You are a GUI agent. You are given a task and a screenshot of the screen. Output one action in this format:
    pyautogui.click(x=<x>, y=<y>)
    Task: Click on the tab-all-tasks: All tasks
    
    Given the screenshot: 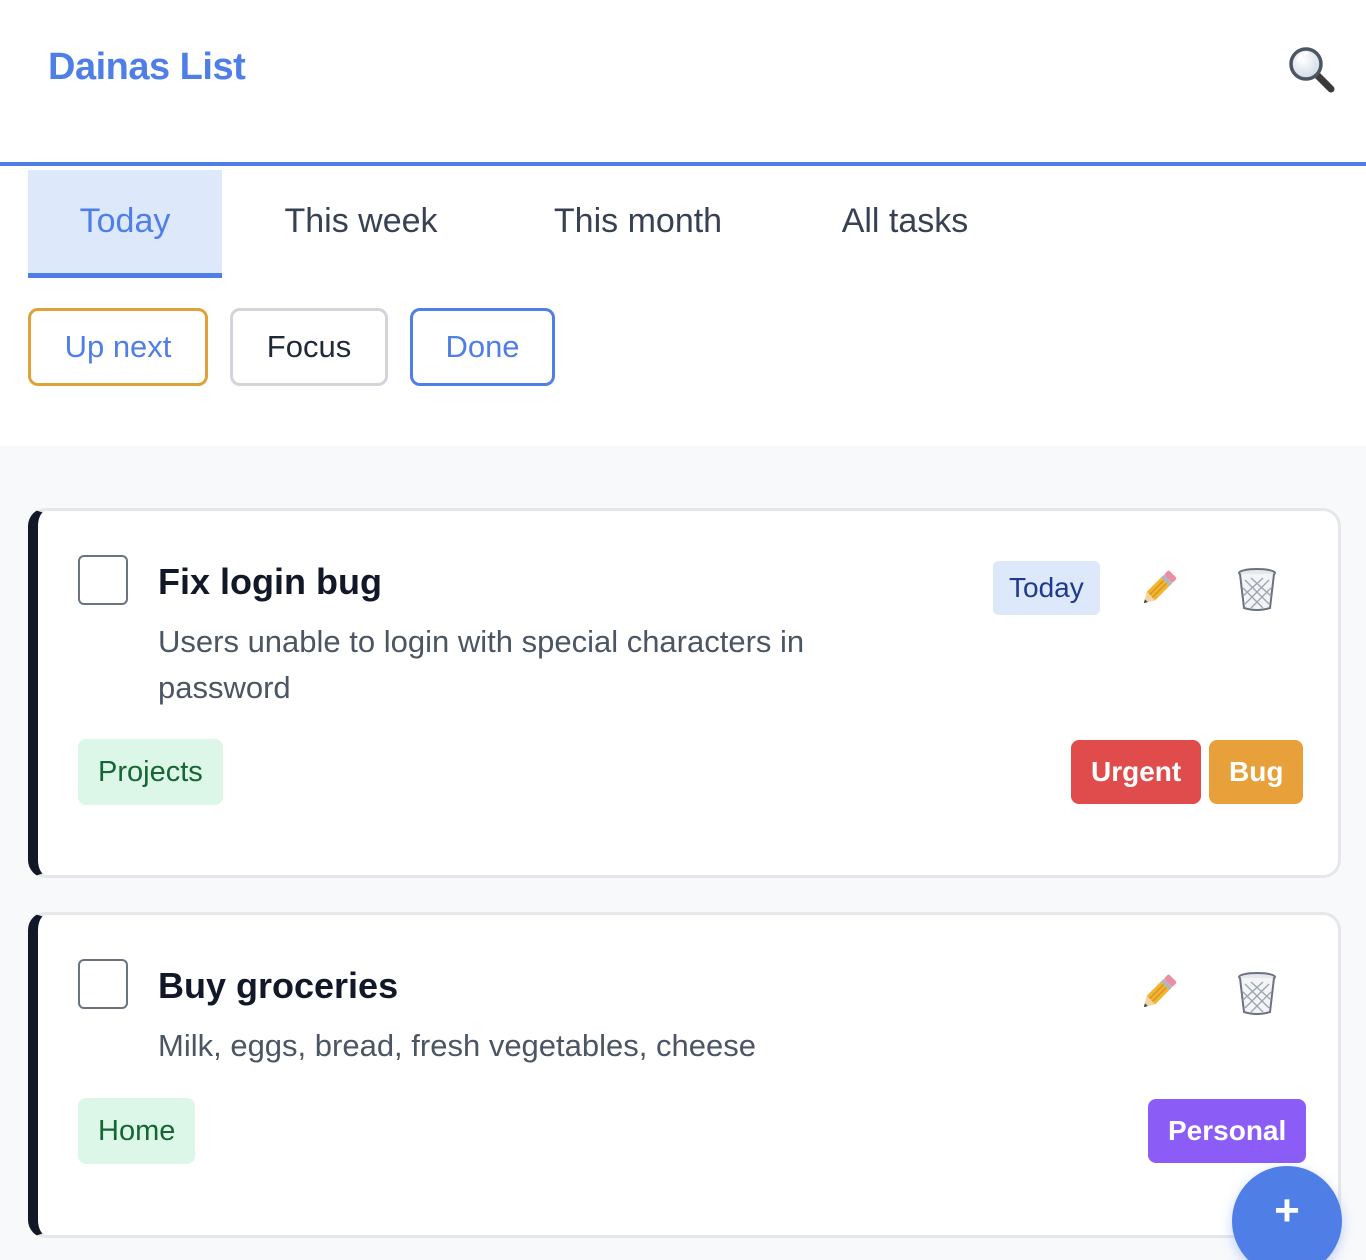 What is the action you would take?
    pyautogui.click(x=905, y=224)
    